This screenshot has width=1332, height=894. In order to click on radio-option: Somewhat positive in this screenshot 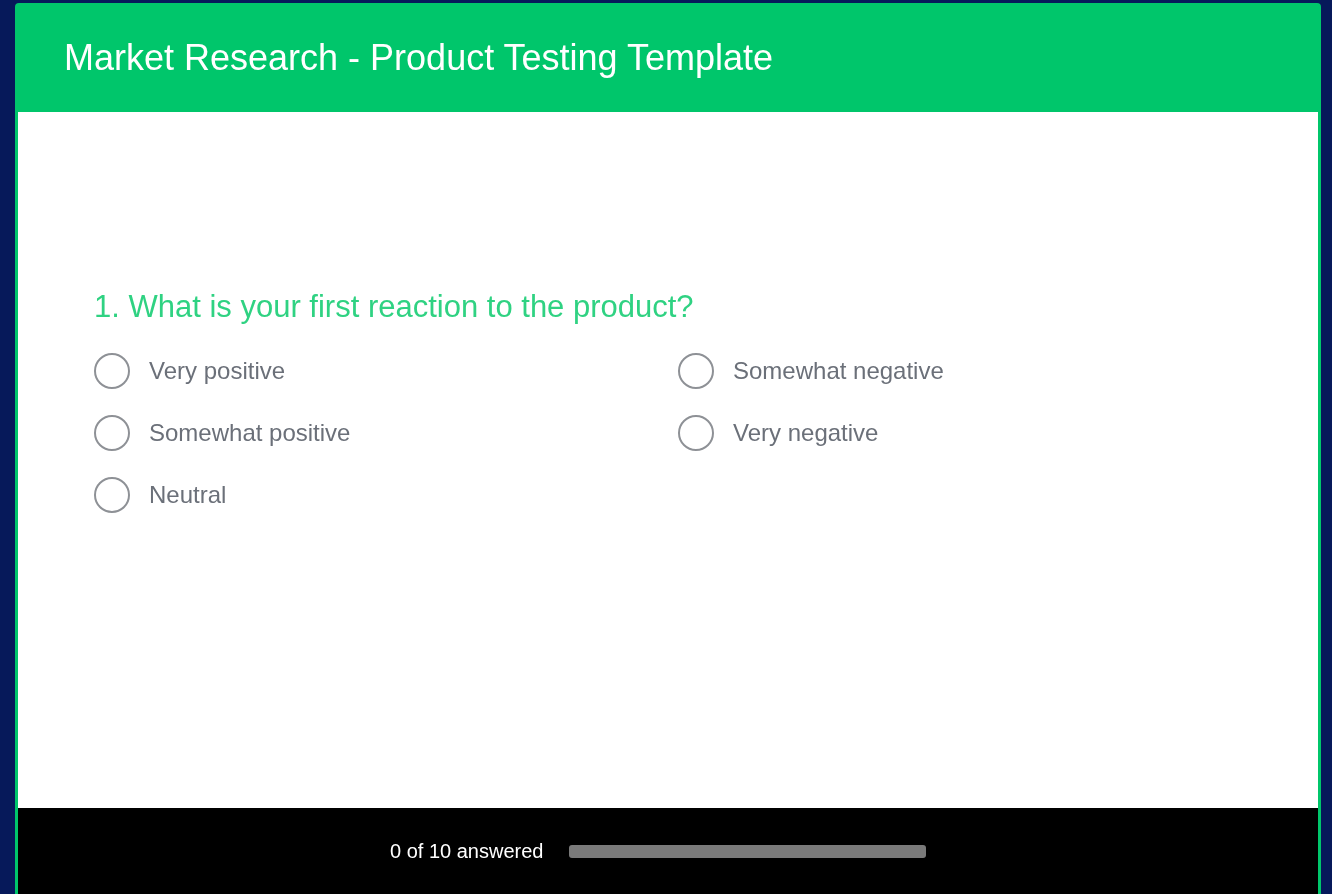, I will do `click(222, 432)`.